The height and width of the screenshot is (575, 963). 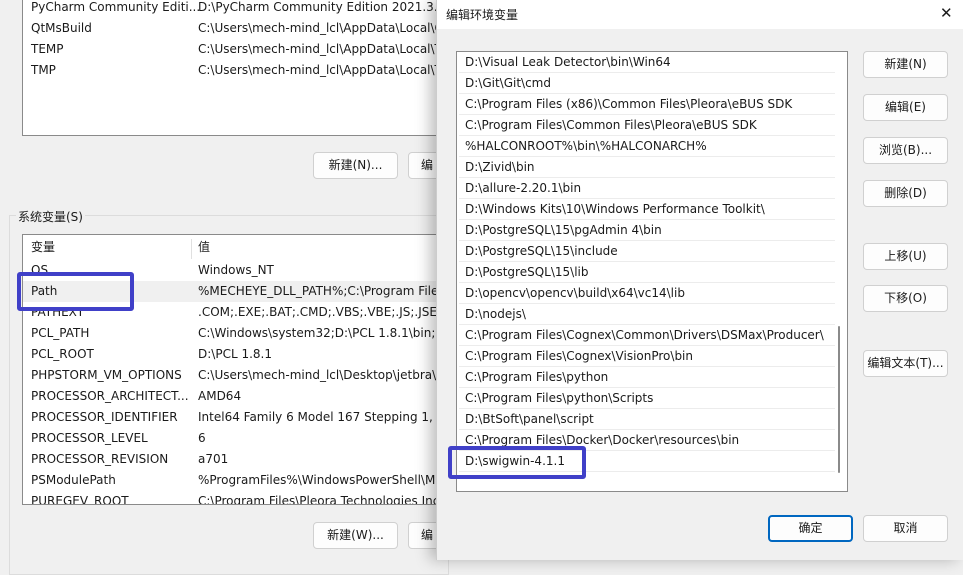 I want to click on variable-value: C:\Users\mech-mind_lcl\AppData\Local\Q, so click(x=321, y=28).